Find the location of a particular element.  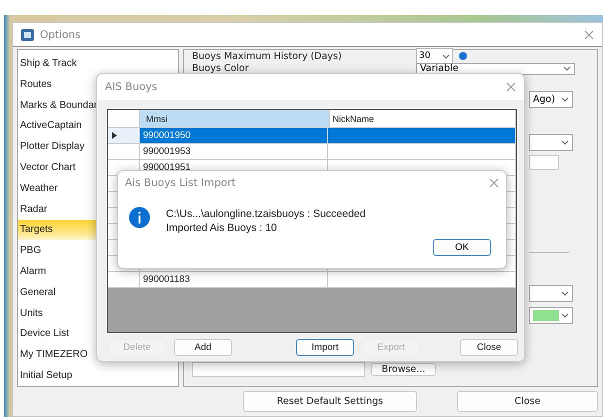

dialog-title: AIS Buoys is located at coordinates (131, 87).